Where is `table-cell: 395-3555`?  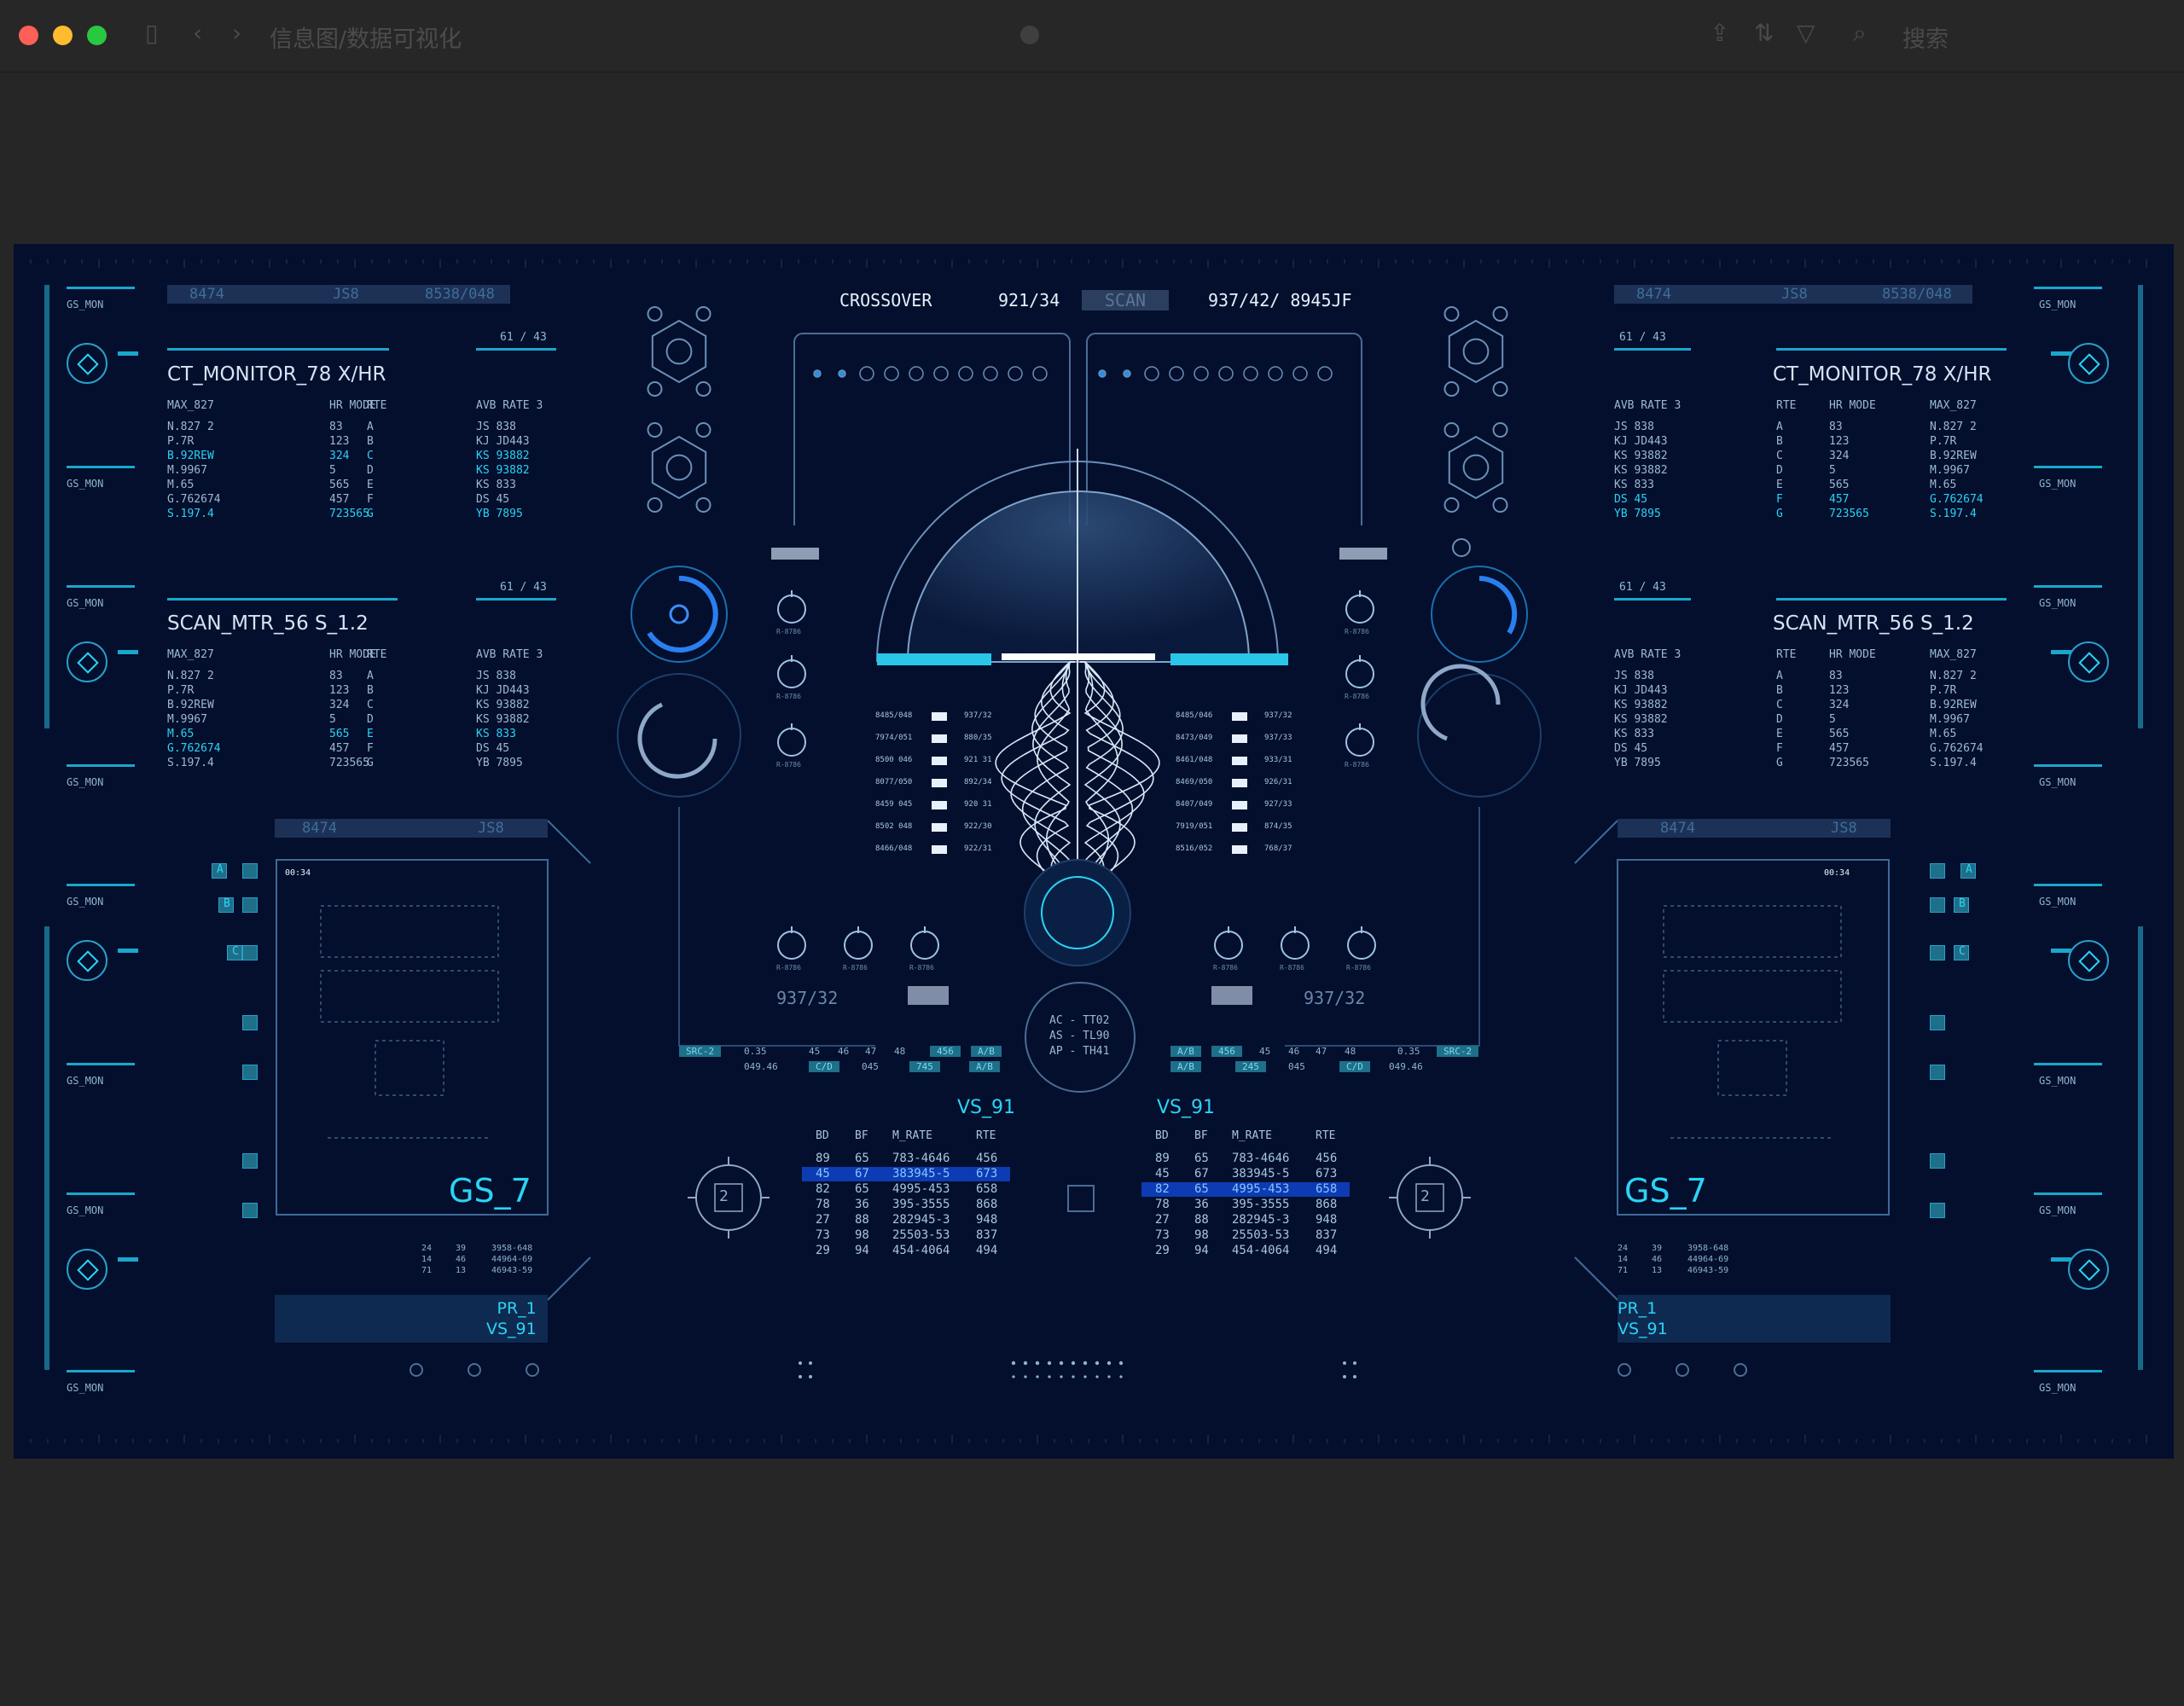 table-cell: 395-3555 is located at coordinates (921, 1204).